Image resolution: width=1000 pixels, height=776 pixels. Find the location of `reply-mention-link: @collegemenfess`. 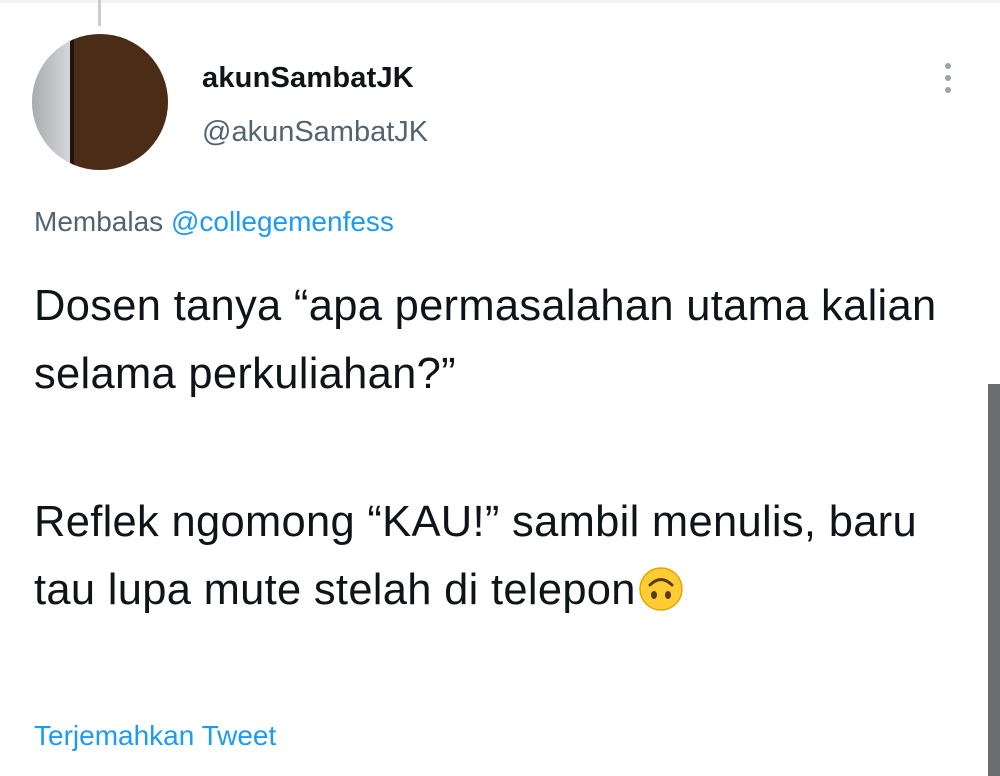

reply-mention-link: @collegemenfess is located at coordinates (282, 221).